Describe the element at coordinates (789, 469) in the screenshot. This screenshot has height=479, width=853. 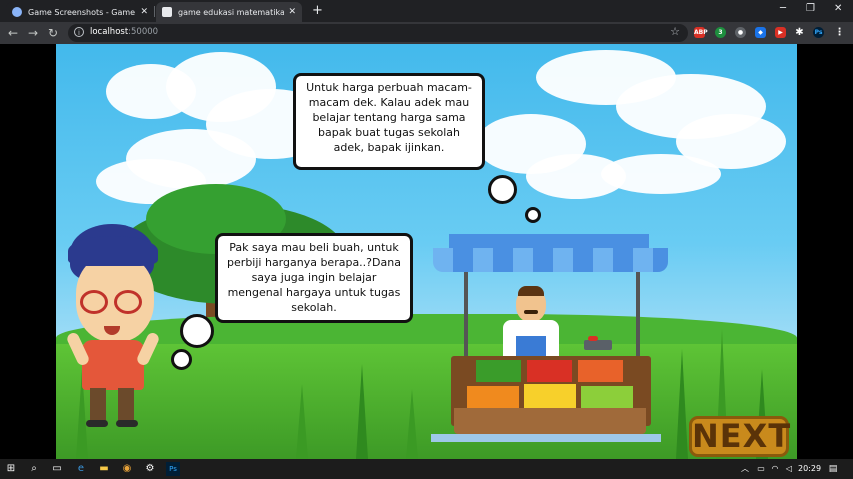
I see `volume-icon: ◁` at that location.